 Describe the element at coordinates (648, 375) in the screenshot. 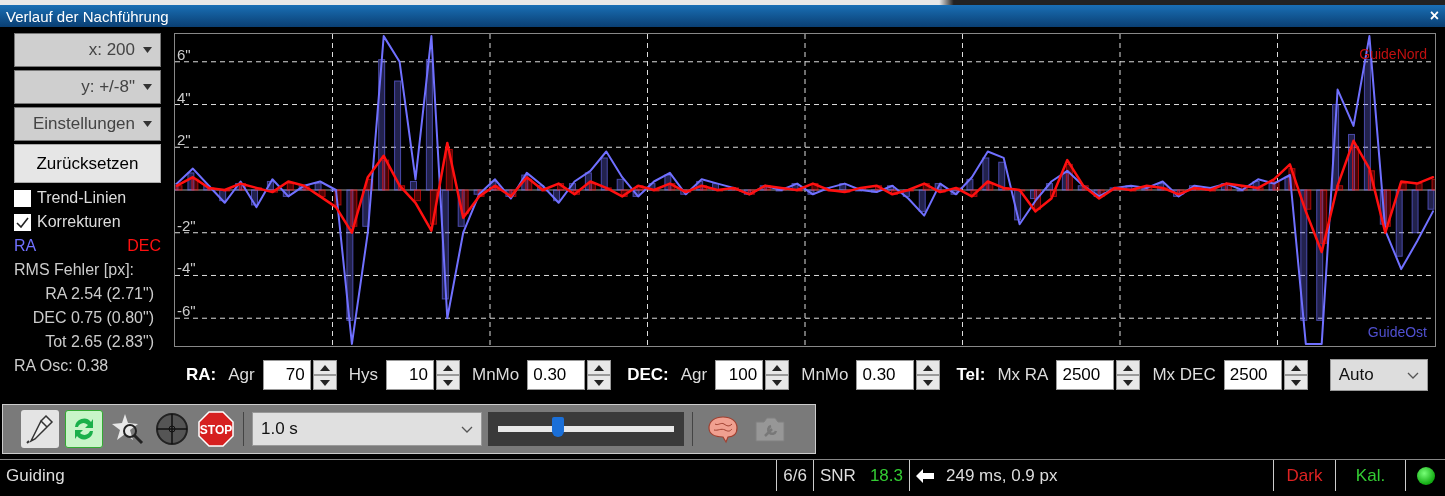

I see `group-label: DEC:` at that location.